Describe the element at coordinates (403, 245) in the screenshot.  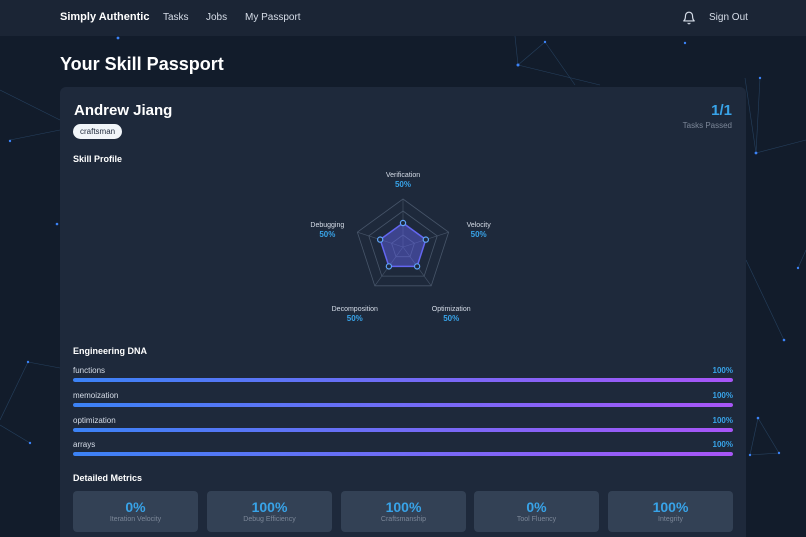
I see `radar-value-area` at that location.